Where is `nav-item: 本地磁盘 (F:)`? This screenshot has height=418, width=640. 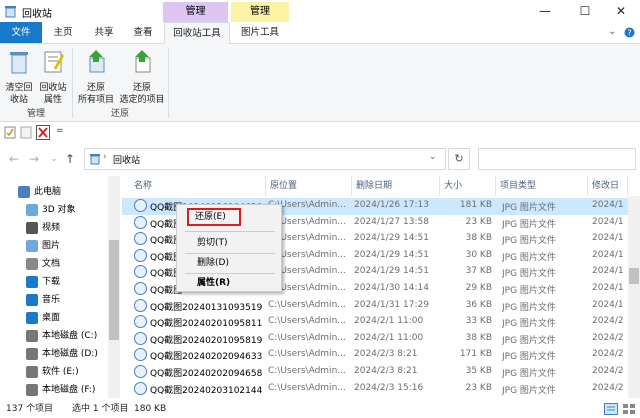 nav-item: 本地磁盘 (F:) is located at coordinates (60, 390).